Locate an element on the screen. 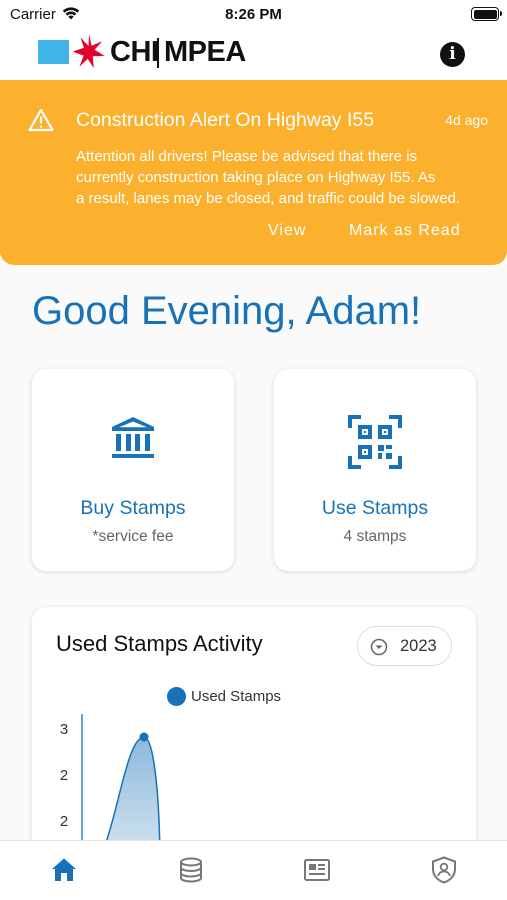 This screenshot has width=507, height=900. logo-blue-square is located at coordinates (53, 52).